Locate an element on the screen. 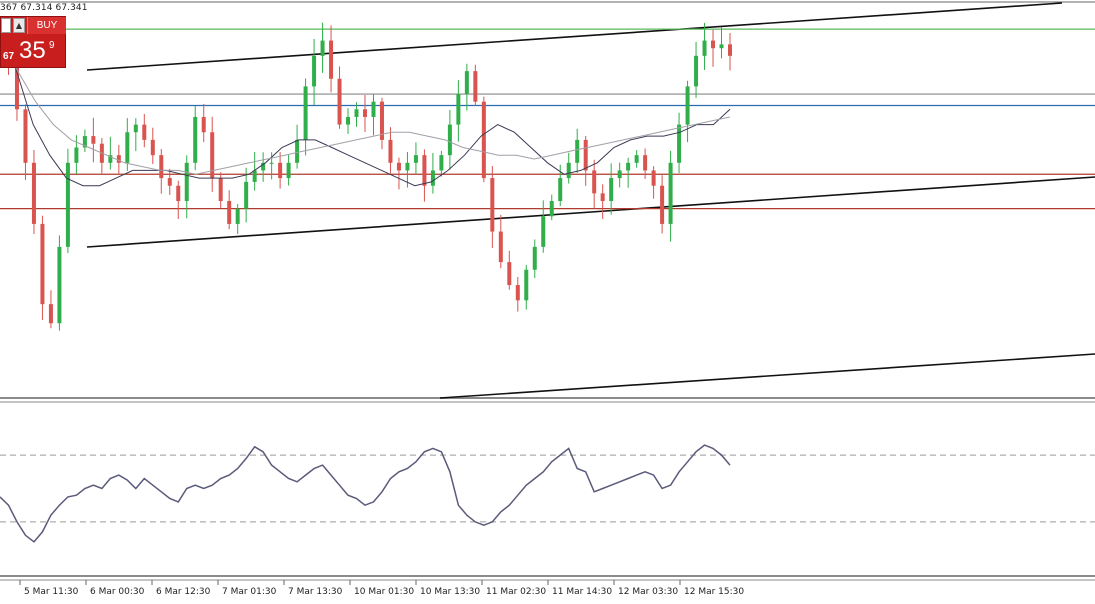 Image resolution: width=1095 pixels, height=604 pixels. oscillator-line is located at coordinates (365, 493).